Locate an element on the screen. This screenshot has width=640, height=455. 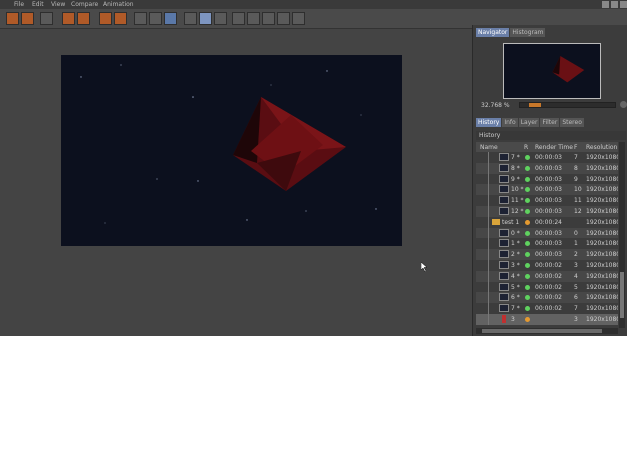
column-frame: F is located at coordinates (575, 147).